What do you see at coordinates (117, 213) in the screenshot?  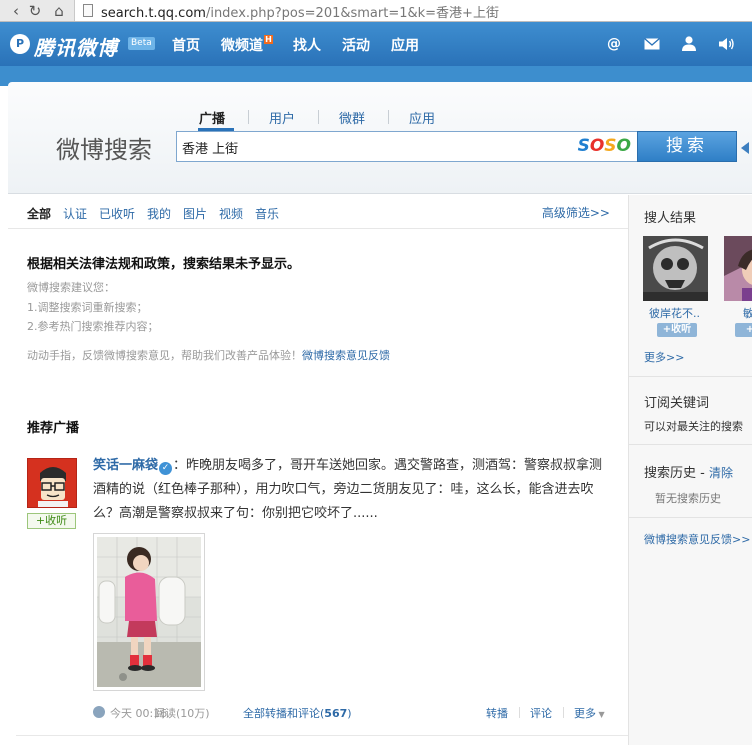 I see `filter-following: 已收听` at bounding box center [117, 213].